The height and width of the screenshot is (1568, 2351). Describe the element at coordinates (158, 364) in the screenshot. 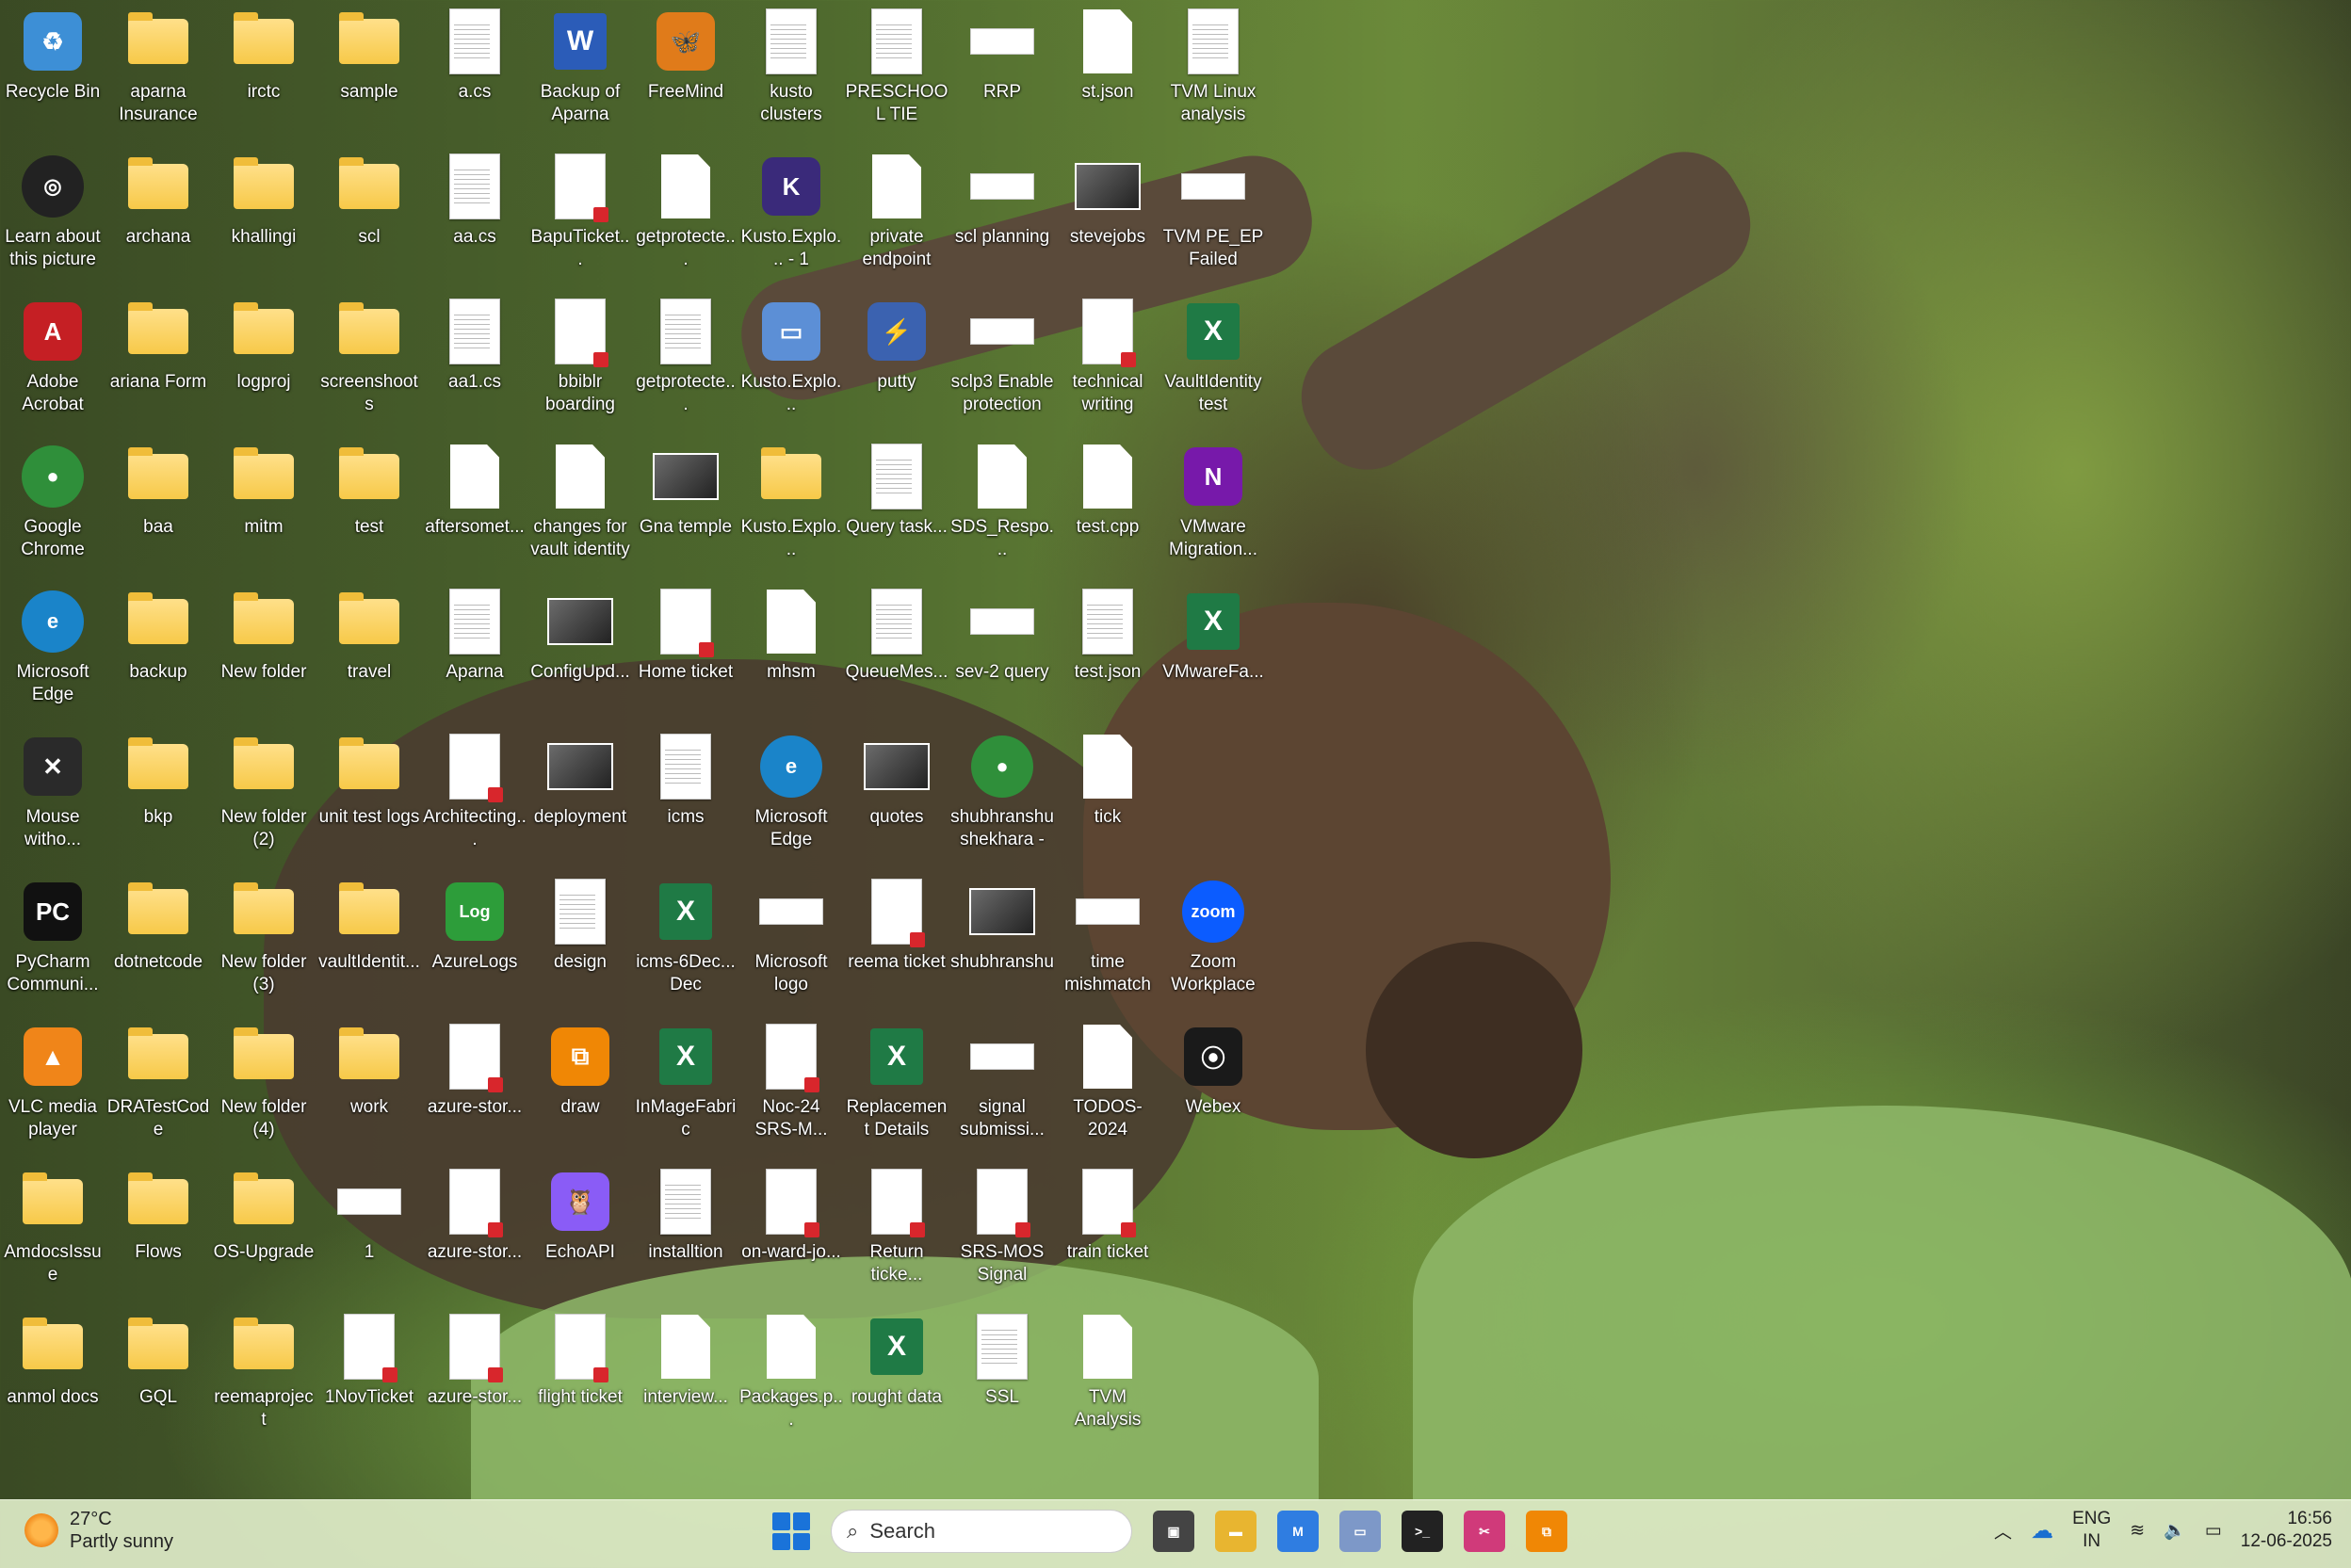

I see `desktop-icon: ariana Form` at that location.